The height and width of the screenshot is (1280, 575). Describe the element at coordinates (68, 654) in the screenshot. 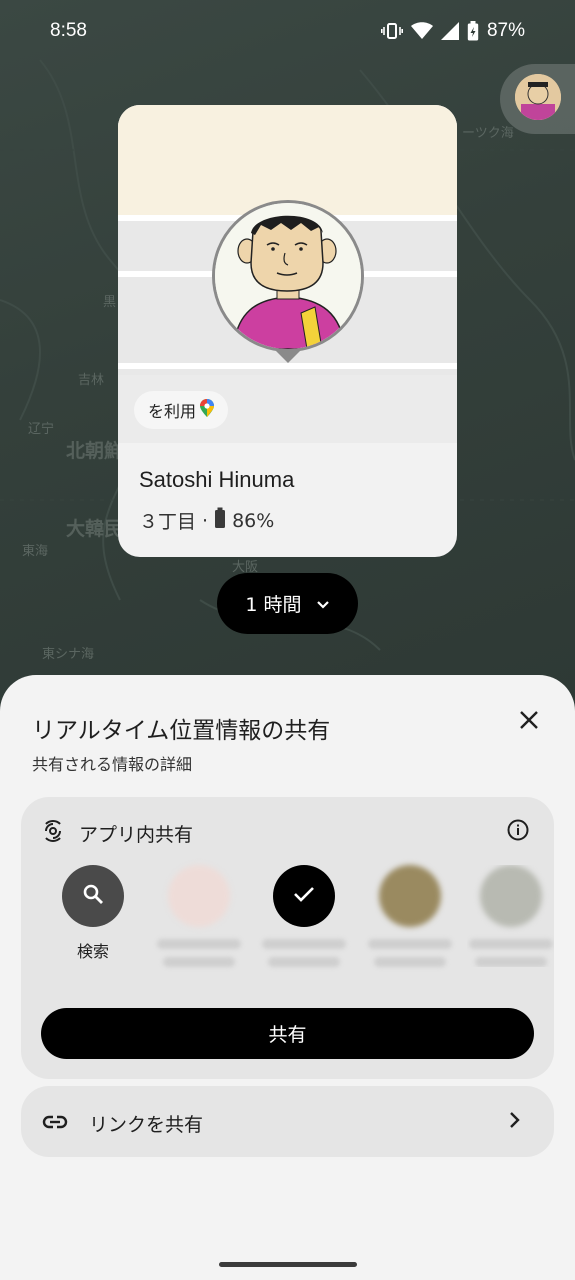

I see `map-label: 東シナ海` at that location.